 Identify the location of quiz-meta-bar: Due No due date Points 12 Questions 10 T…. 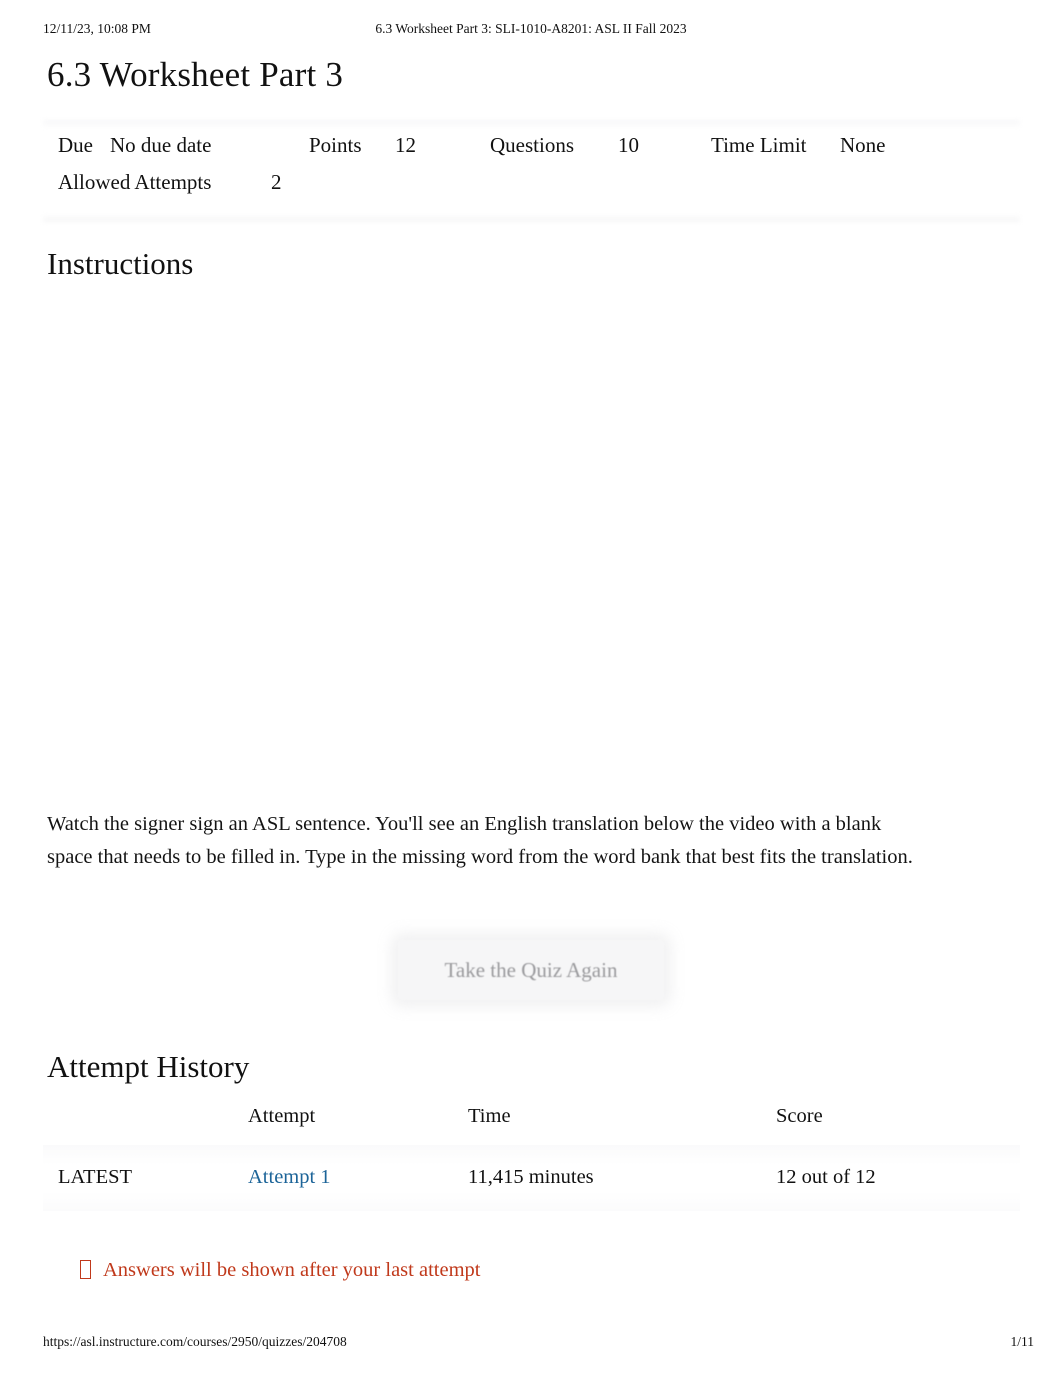
(531, 169).